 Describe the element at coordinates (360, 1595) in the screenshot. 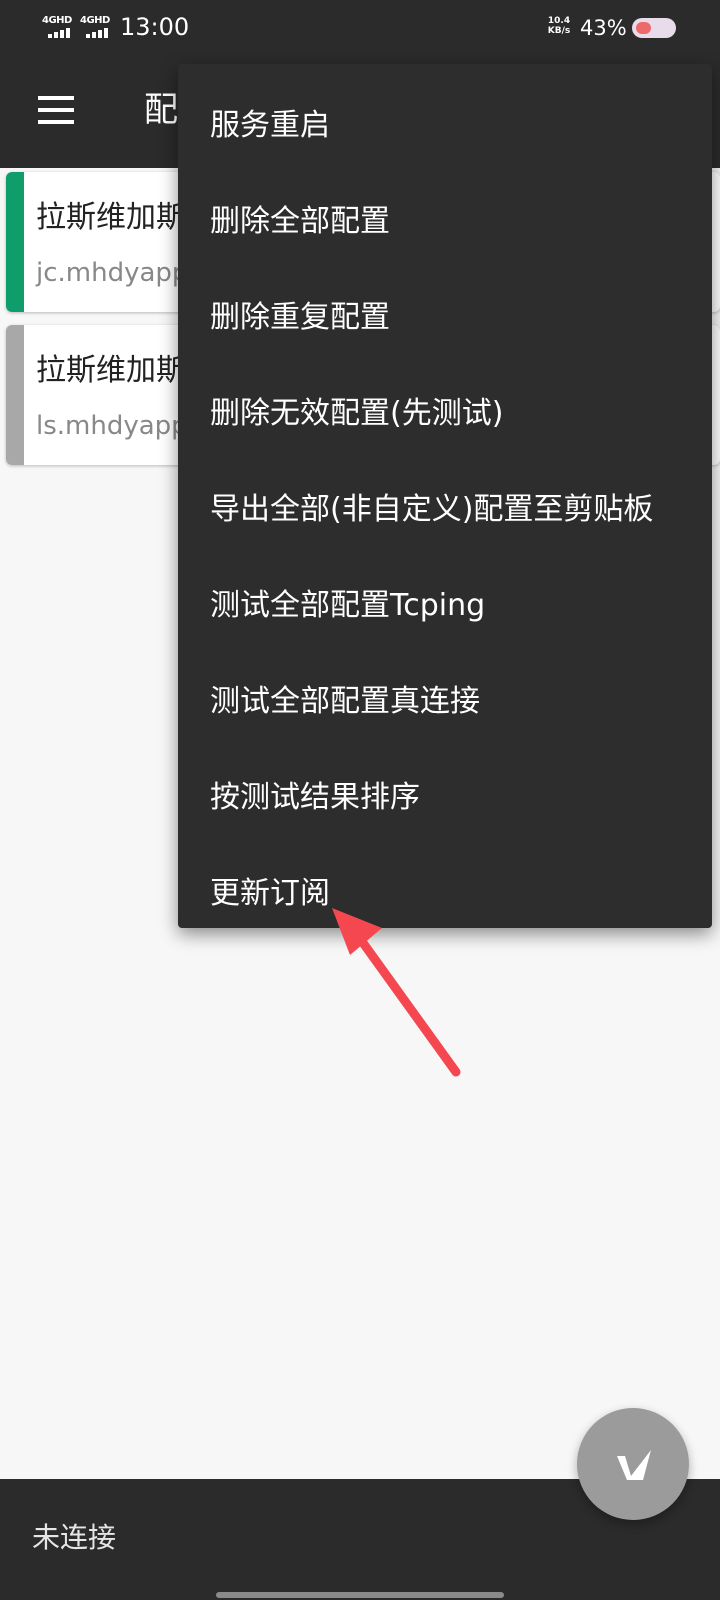

I see `home-indicator` at that location.